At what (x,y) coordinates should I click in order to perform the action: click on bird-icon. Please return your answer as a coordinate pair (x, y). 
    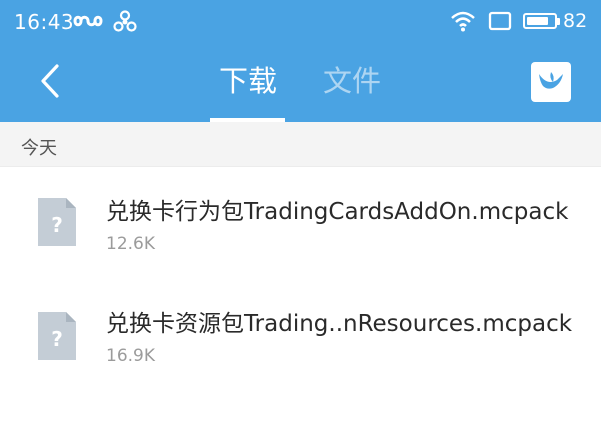
    Looking at the image, I should click on (551, 80).